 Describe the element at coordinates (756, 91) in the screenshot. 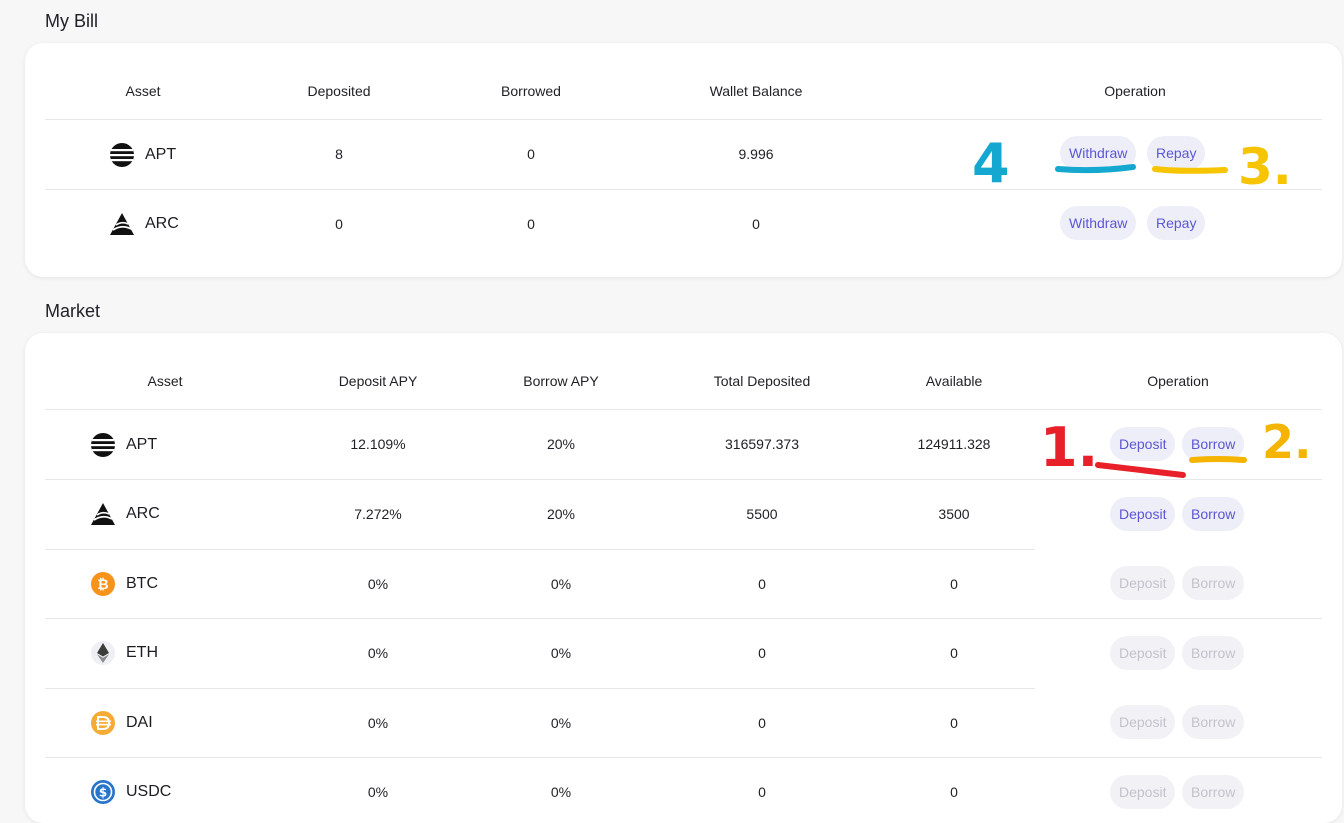

I see `header-wallet-balance: Wallet Balance` at that location.